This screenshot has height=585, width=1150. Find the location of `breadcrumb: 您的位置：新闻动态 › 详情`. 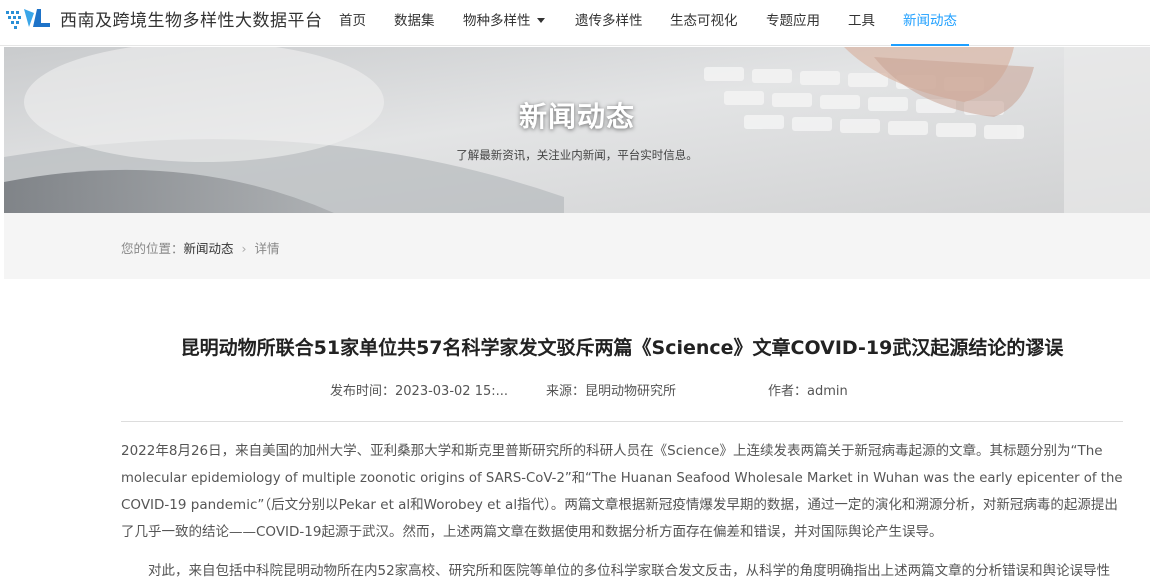

breadcrumb: 您的位置：新闻动态 › 详情 is located at coordinates (200, 247).